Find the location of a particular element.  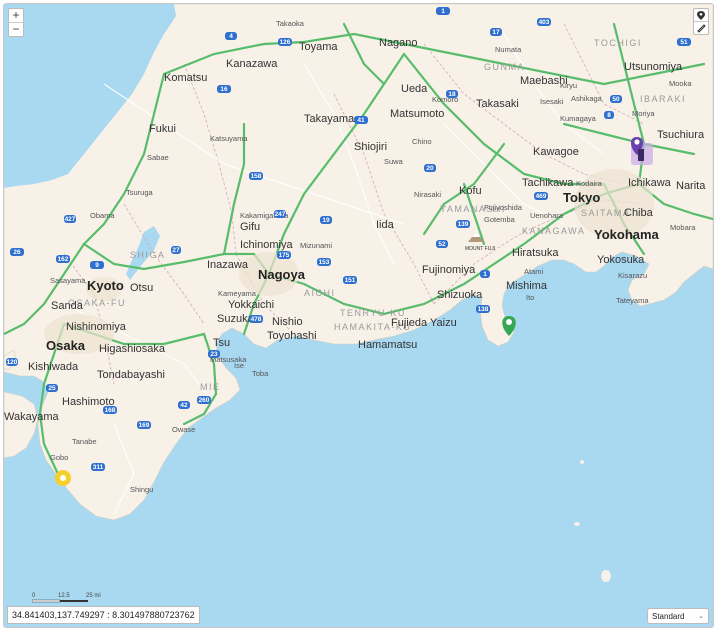

ruler-icon is located at coordinates (701, 28).